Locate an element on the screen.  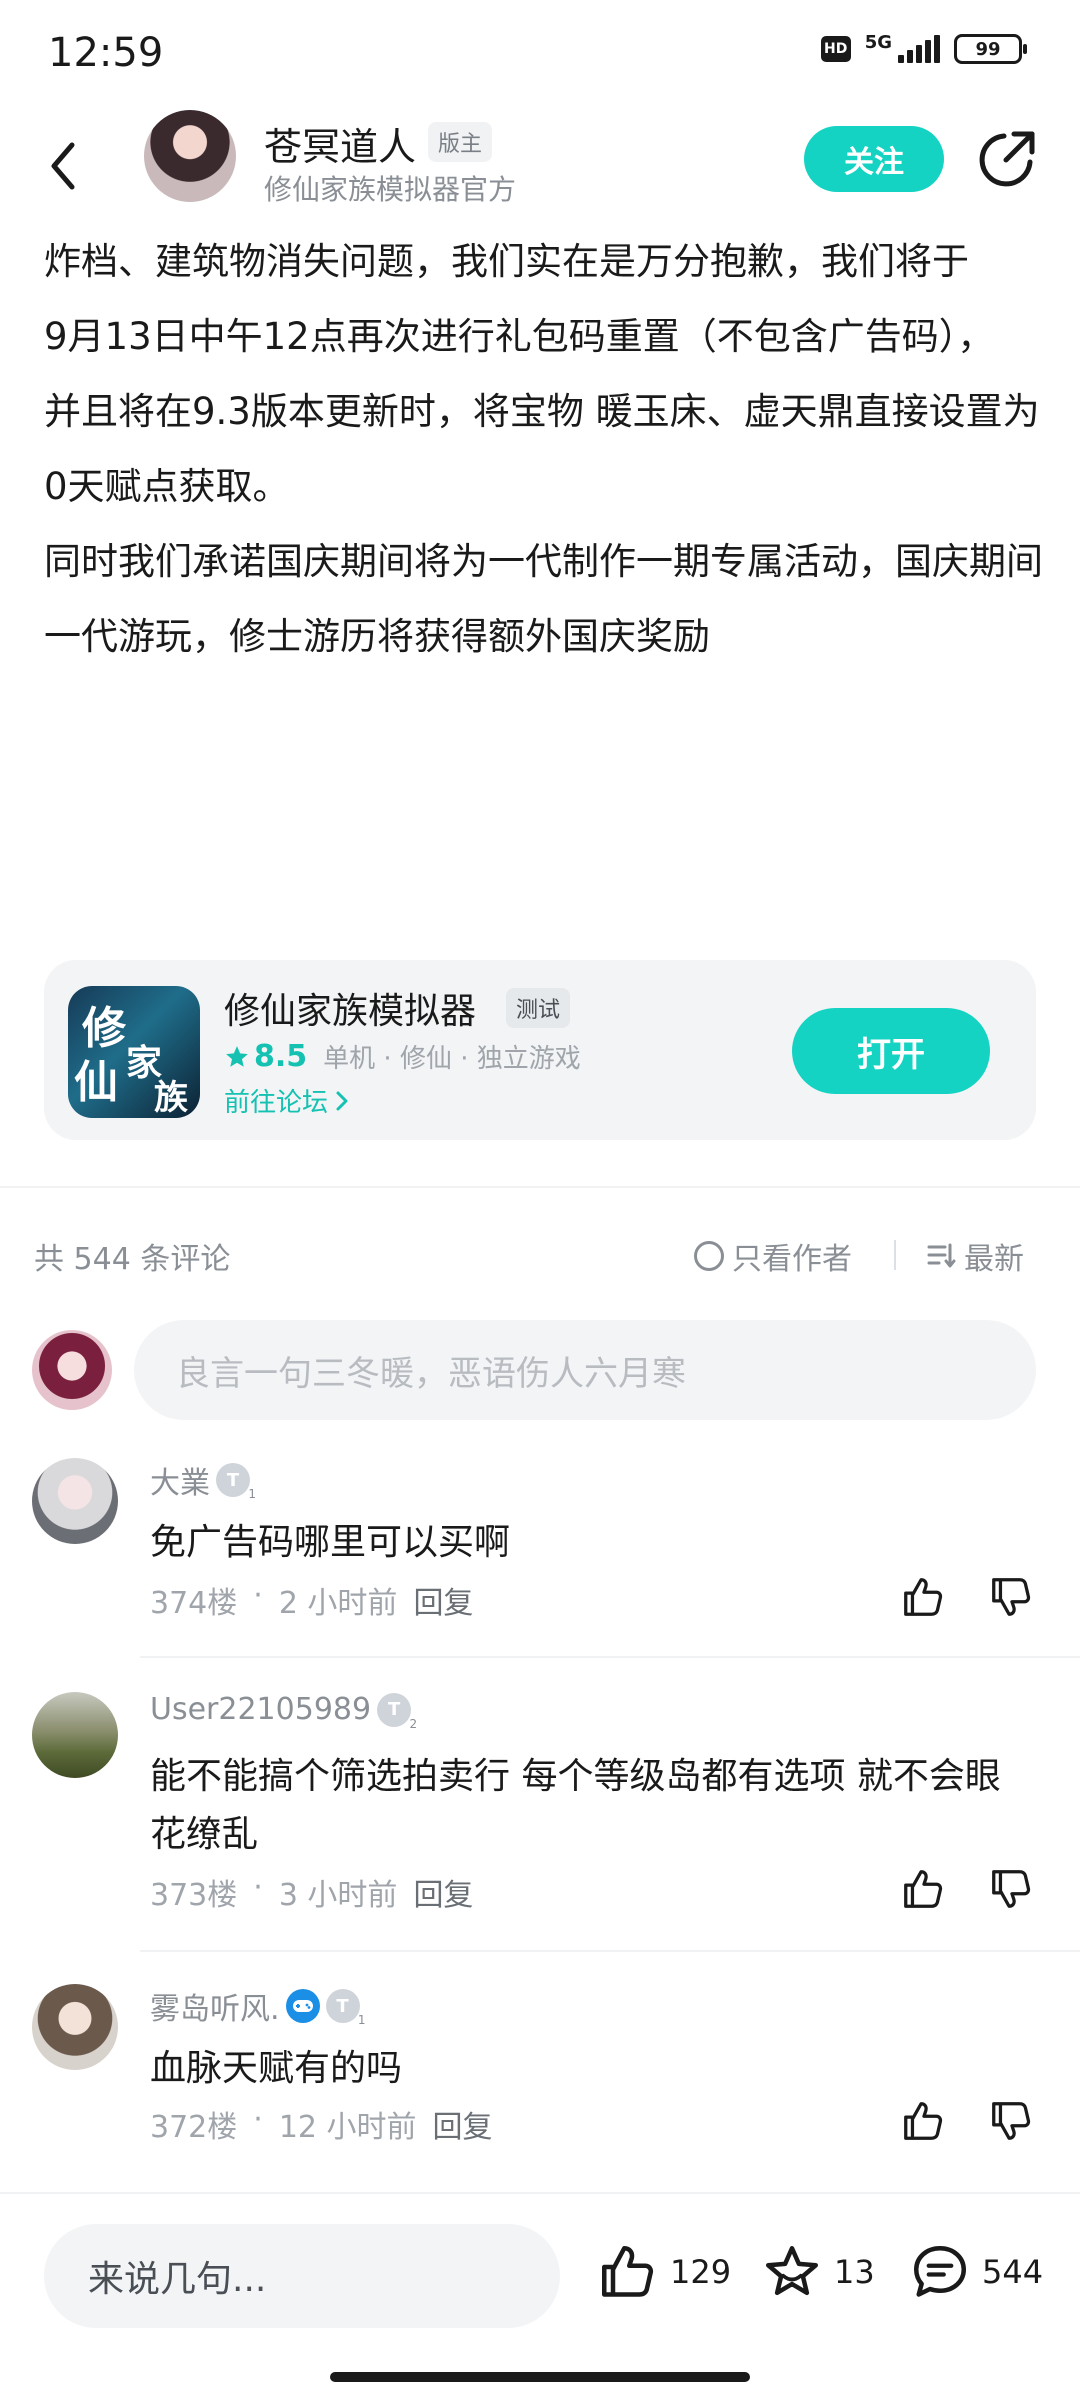
comment-user: 大業 T1 is located at coordinates (203, 1480).